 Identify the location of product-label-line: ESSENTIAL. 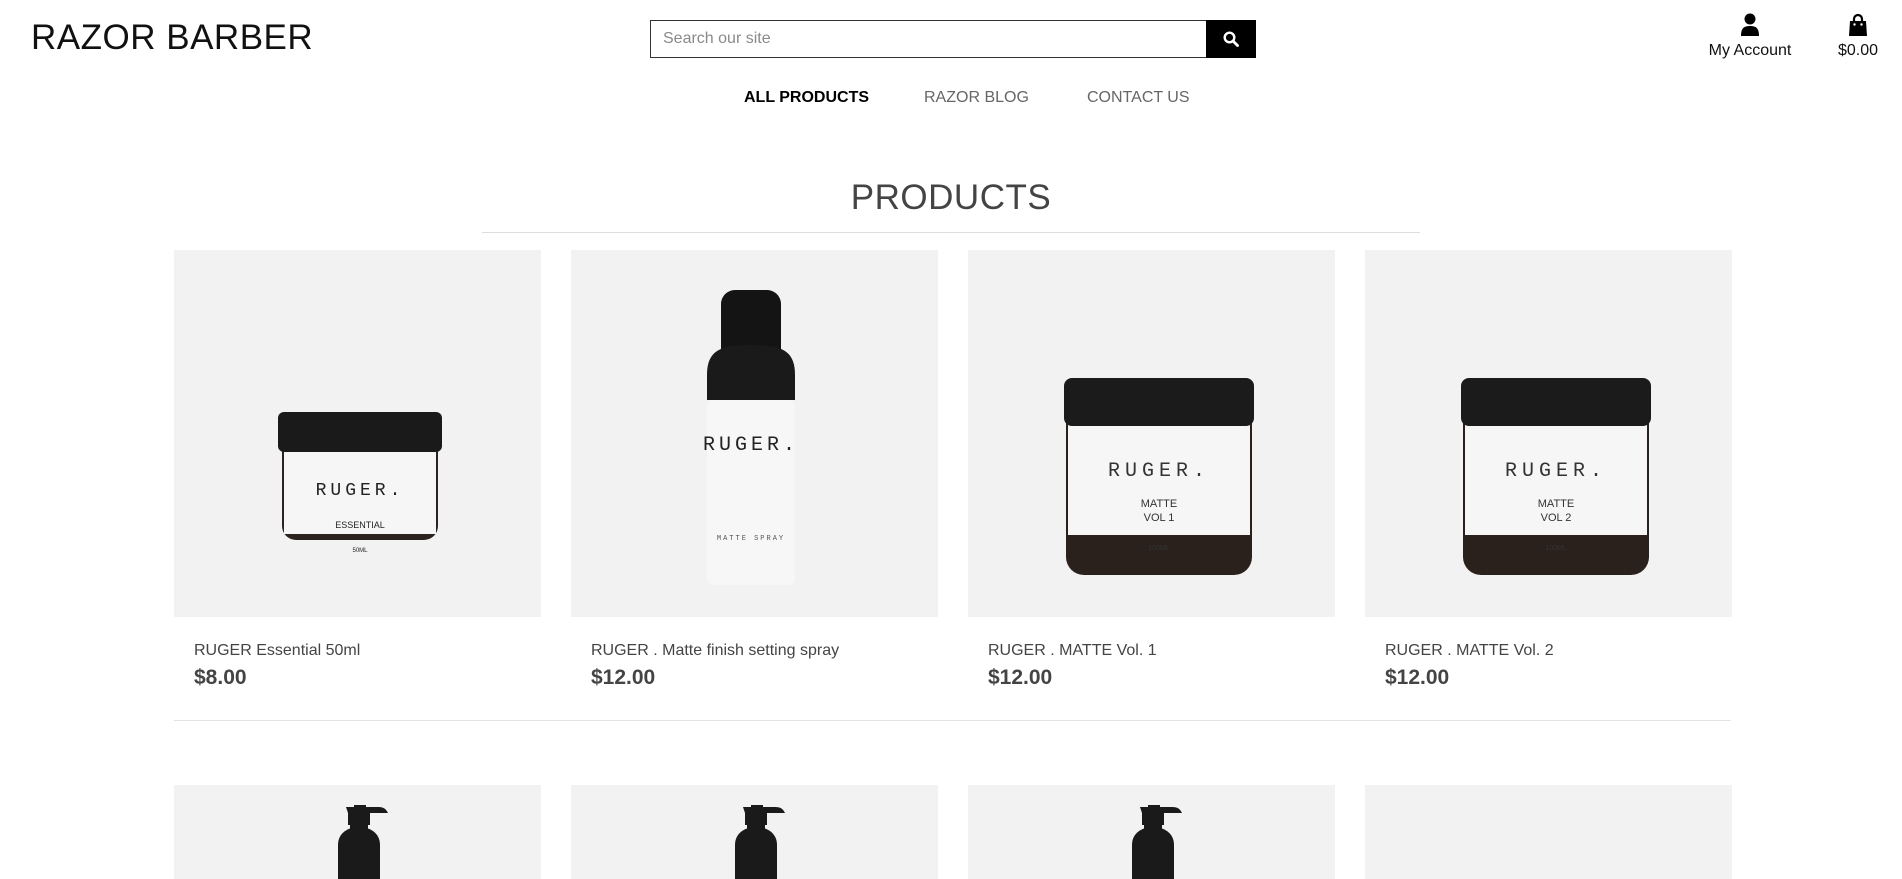
(360, 525).